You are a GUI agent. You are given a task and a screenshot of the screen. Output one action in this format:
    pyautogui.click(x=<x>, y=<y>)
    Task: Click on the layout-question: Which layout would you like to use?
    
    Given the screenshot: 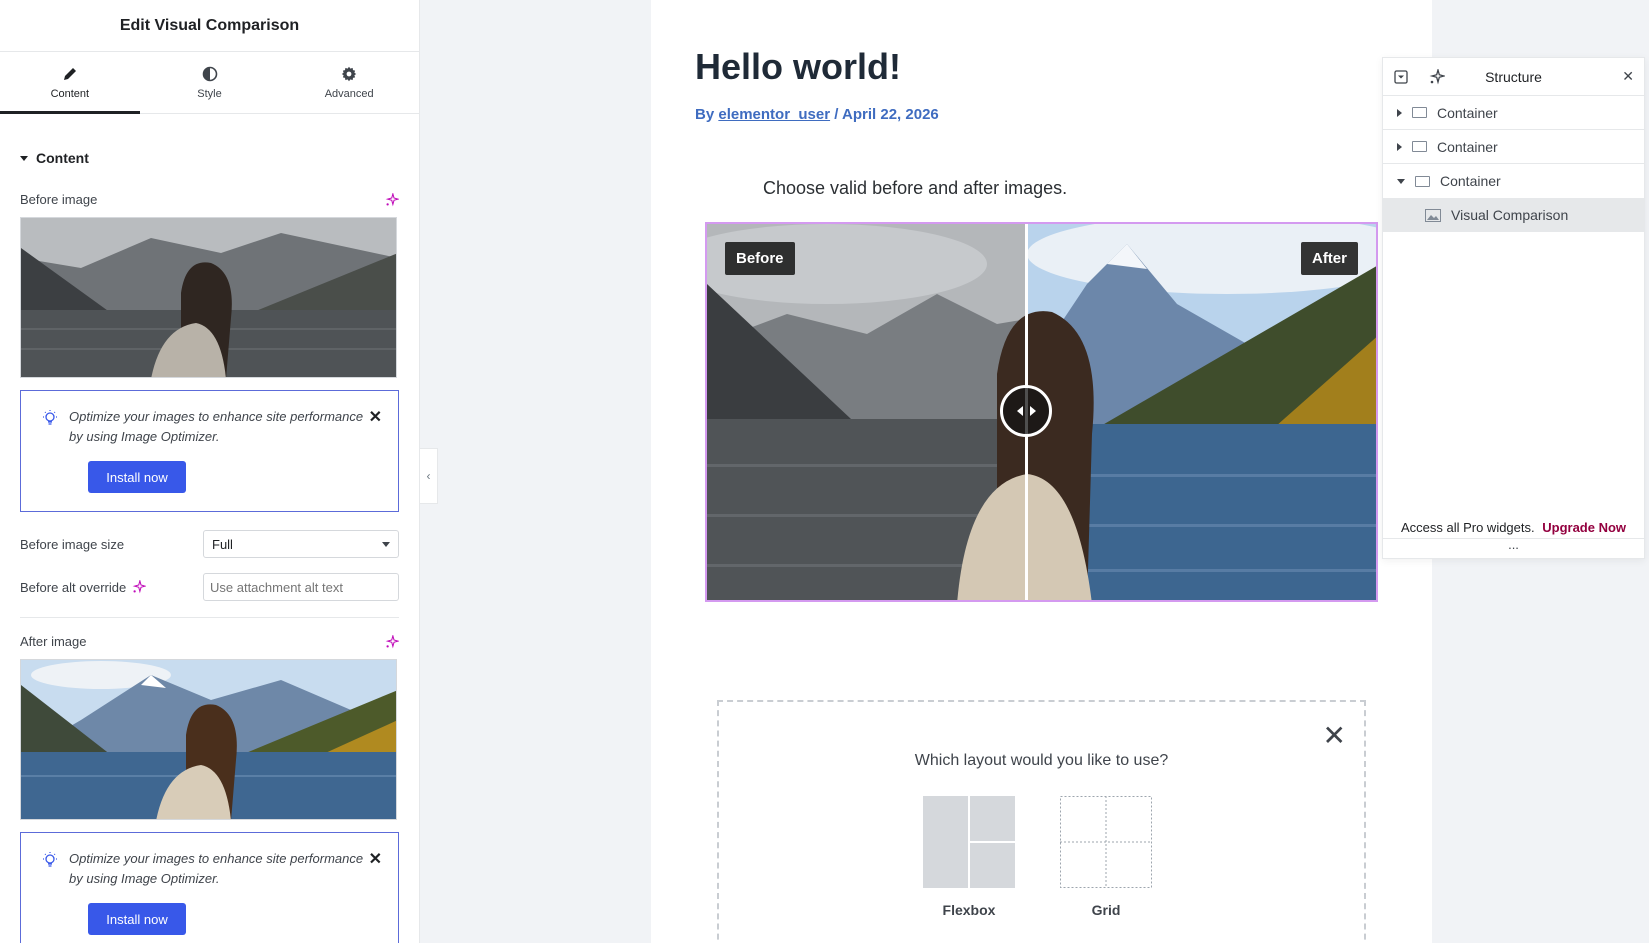 What is the action you would take?
    pyautogui.click(x=1041, y=760)
    